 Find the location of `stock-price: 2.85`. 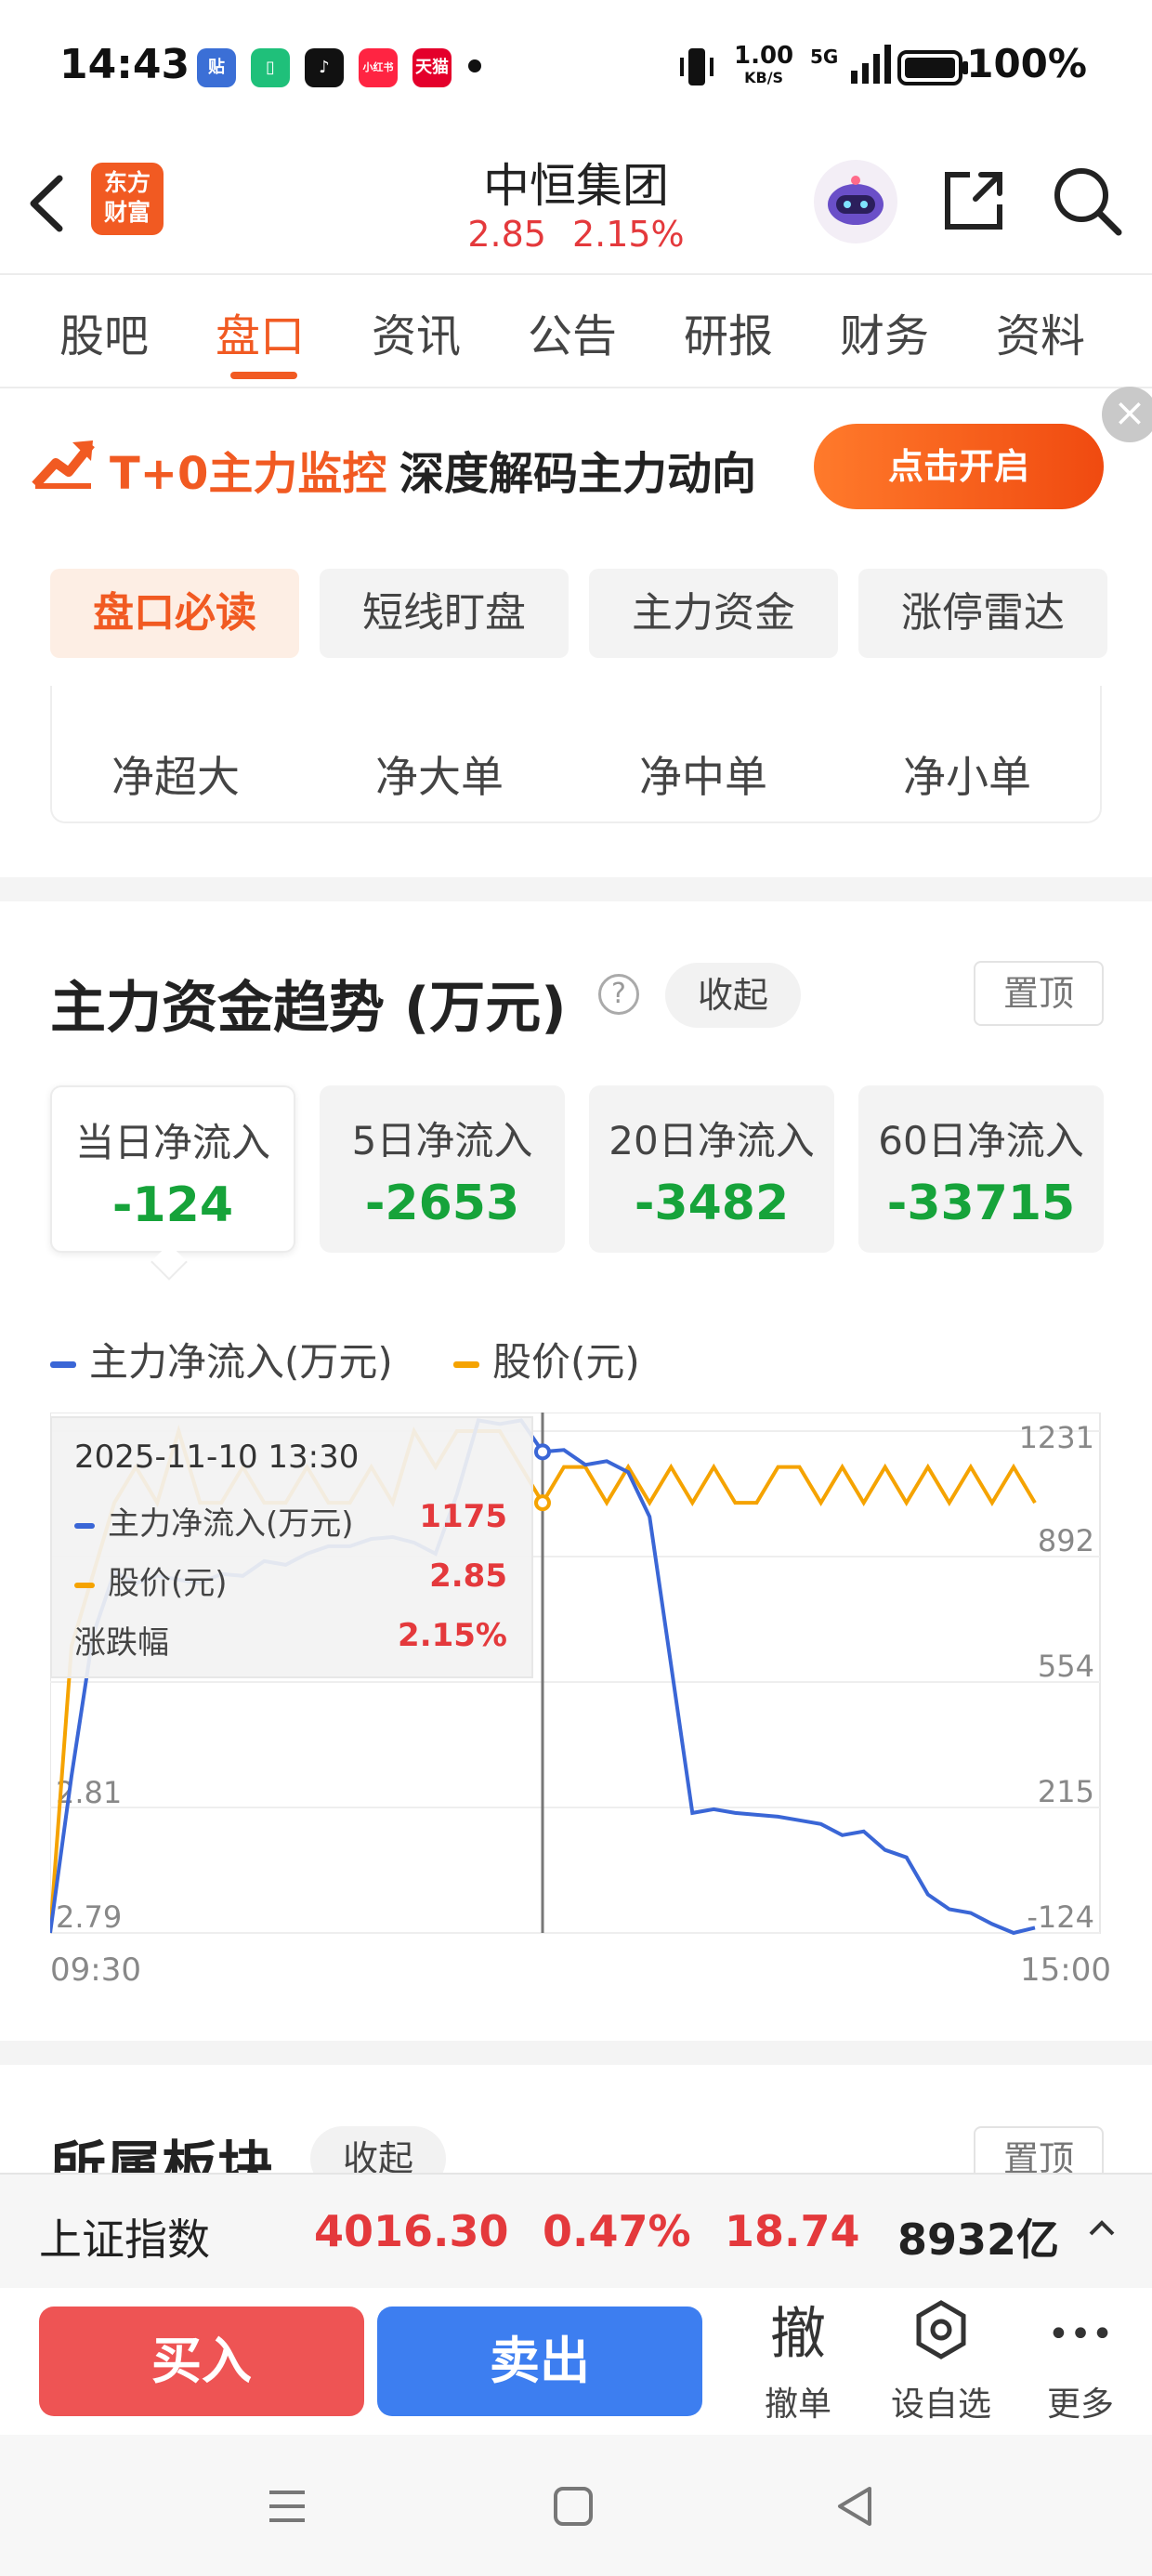

stock-price: 2.85 is located at coordinates (506, 234).